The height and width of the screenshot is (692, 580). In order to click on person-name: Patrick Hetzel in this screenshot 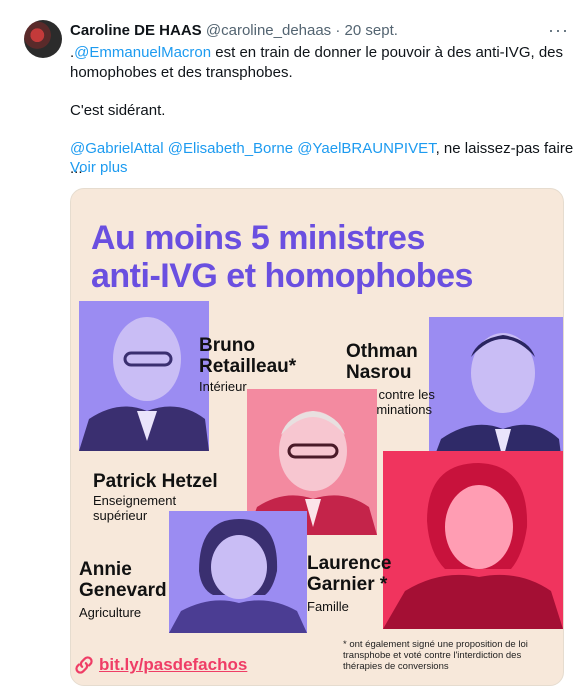, I will do `click(155, 481)`.